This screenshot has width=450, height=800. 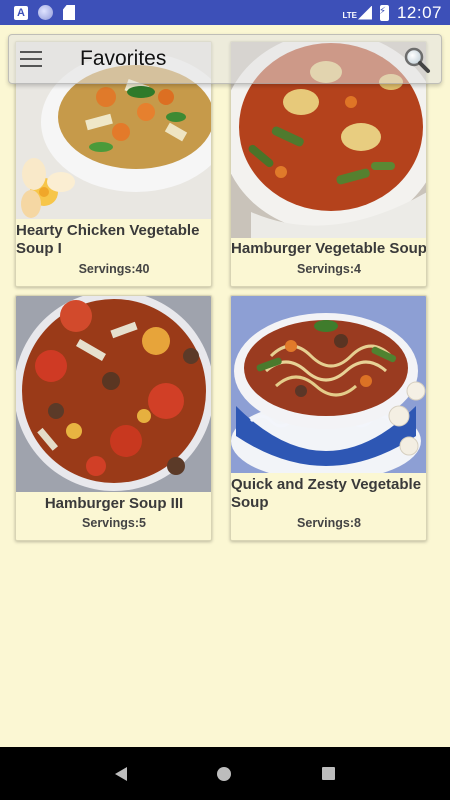 I want to click on sync-circle-icon, so click(x=45, y=12).